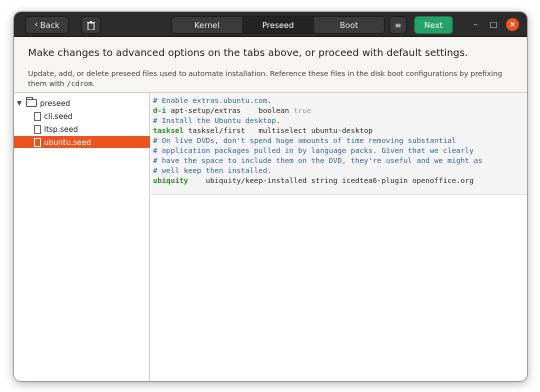 This screenshot has height=392, width=540. I want to click on next-button: Next, so click(433, 25).